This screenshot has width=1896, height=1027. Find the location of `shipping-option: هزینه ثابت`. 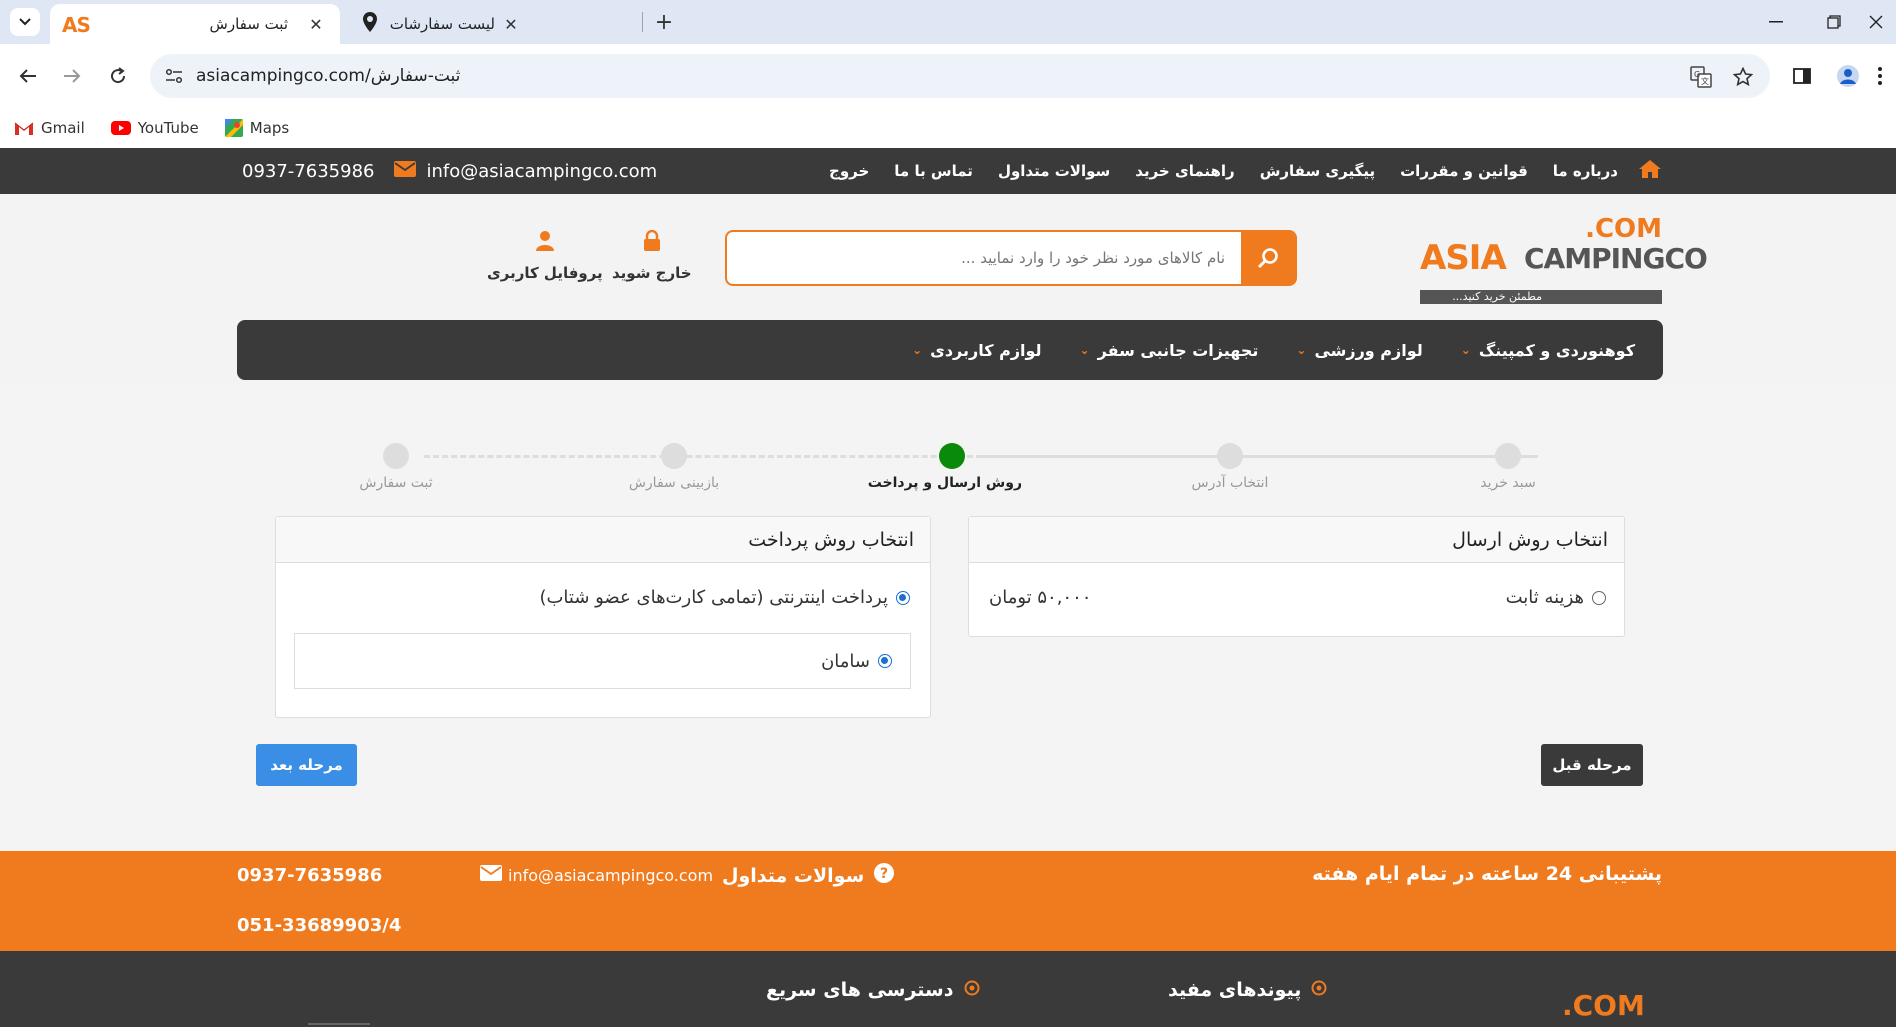

shipping-option: هزینه ثابت is located at coordinates (1556, 597).